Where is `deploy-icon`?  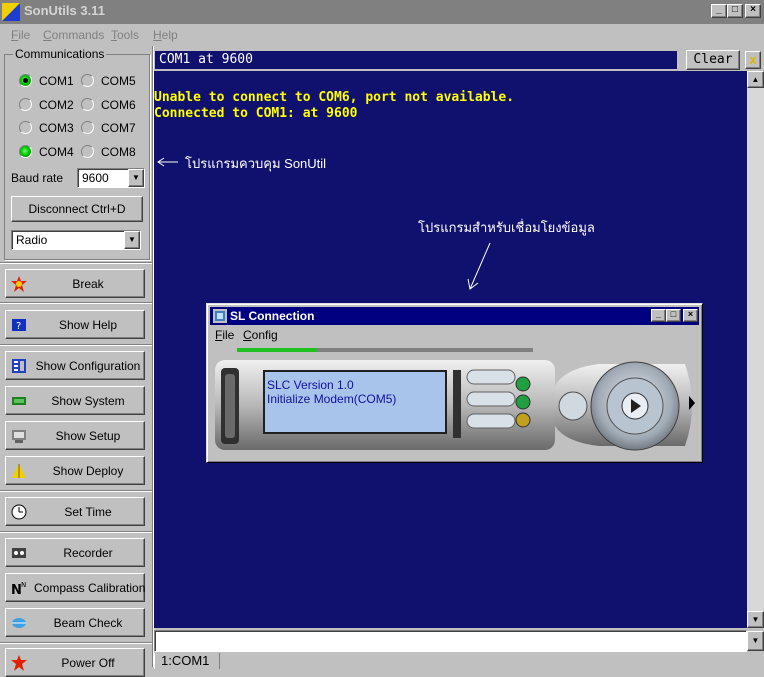 deploy-icon is located at coordinates (19, 471).